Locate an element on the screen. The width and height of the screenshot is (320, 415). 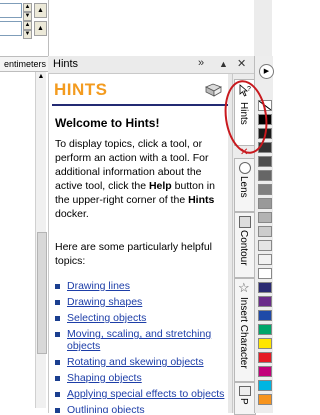
intro-help-word: Help is located at coordinates (160, 186).